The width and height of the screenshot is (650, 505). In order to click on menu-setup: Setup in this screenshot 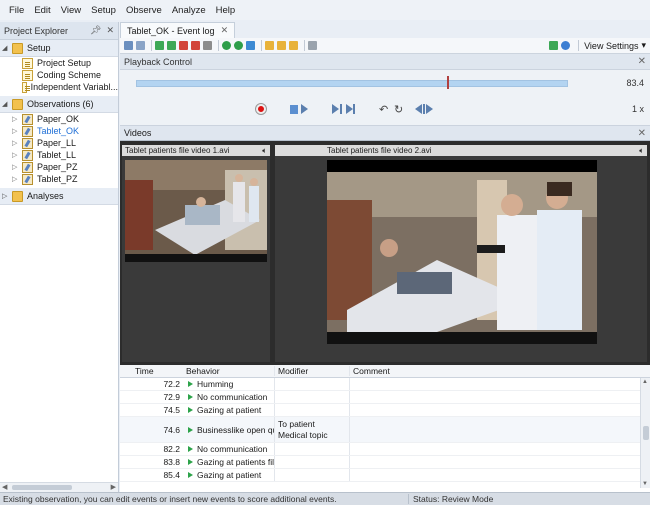, I will do `click(103, 10)`.